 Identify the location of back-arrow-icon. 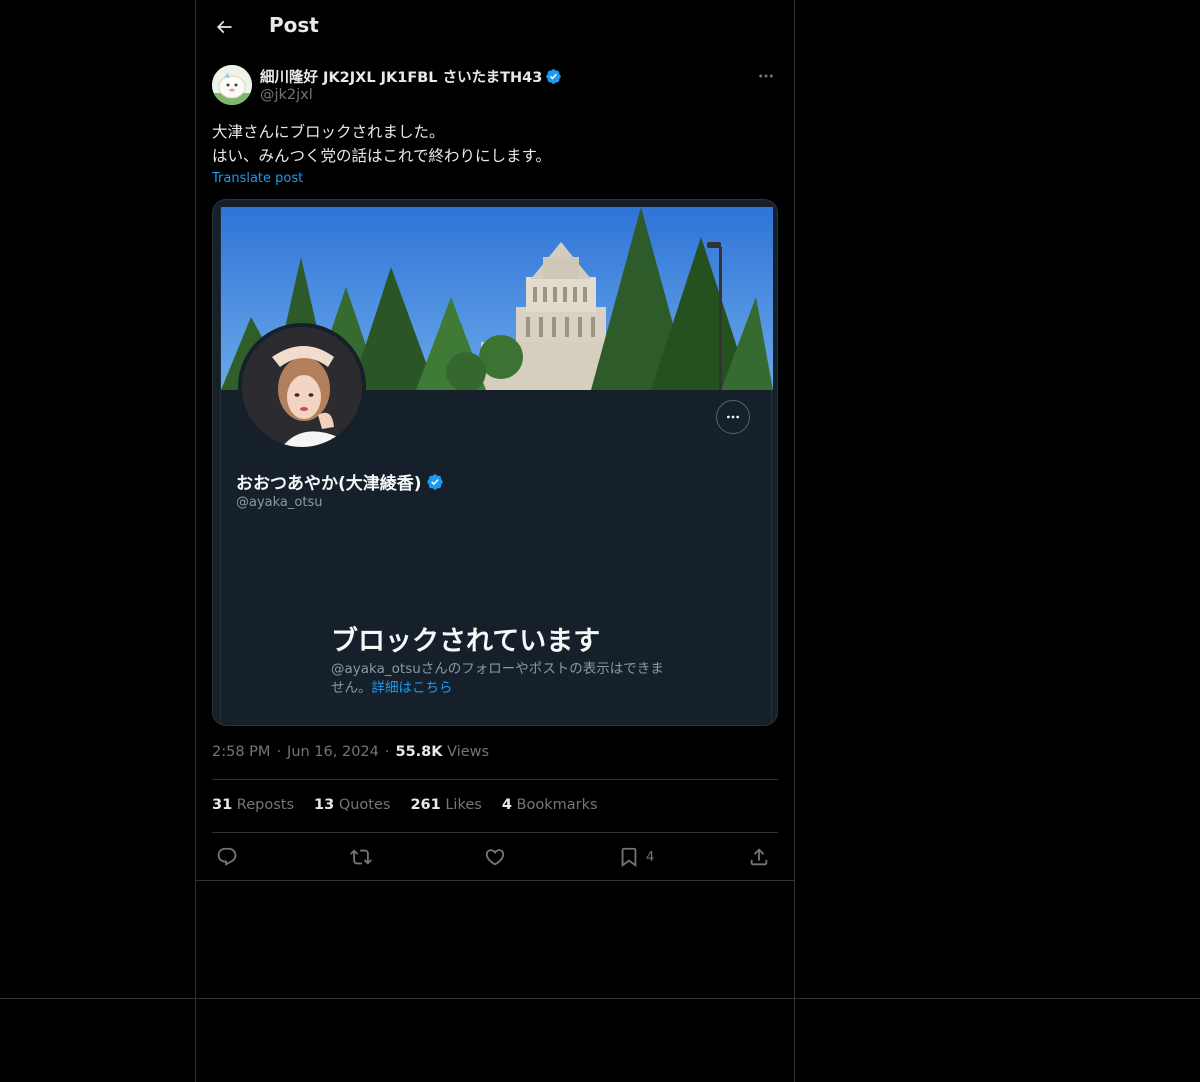
(224, 27).